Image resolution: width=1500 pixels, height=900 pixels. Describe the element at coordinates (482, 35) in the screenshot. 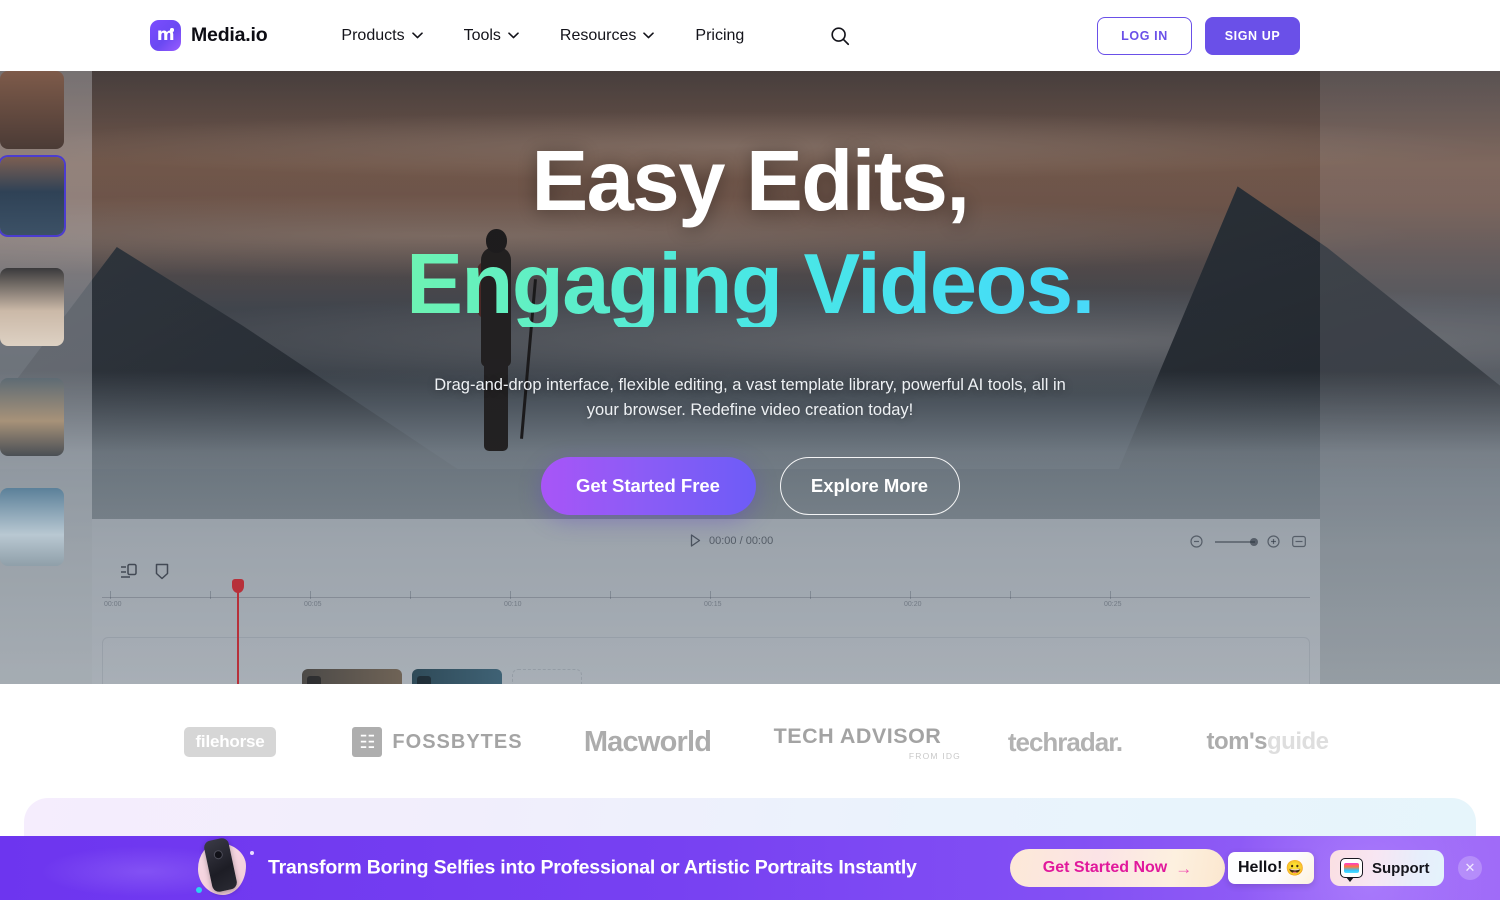

I see `nav-label-tools: Tools` at that location.